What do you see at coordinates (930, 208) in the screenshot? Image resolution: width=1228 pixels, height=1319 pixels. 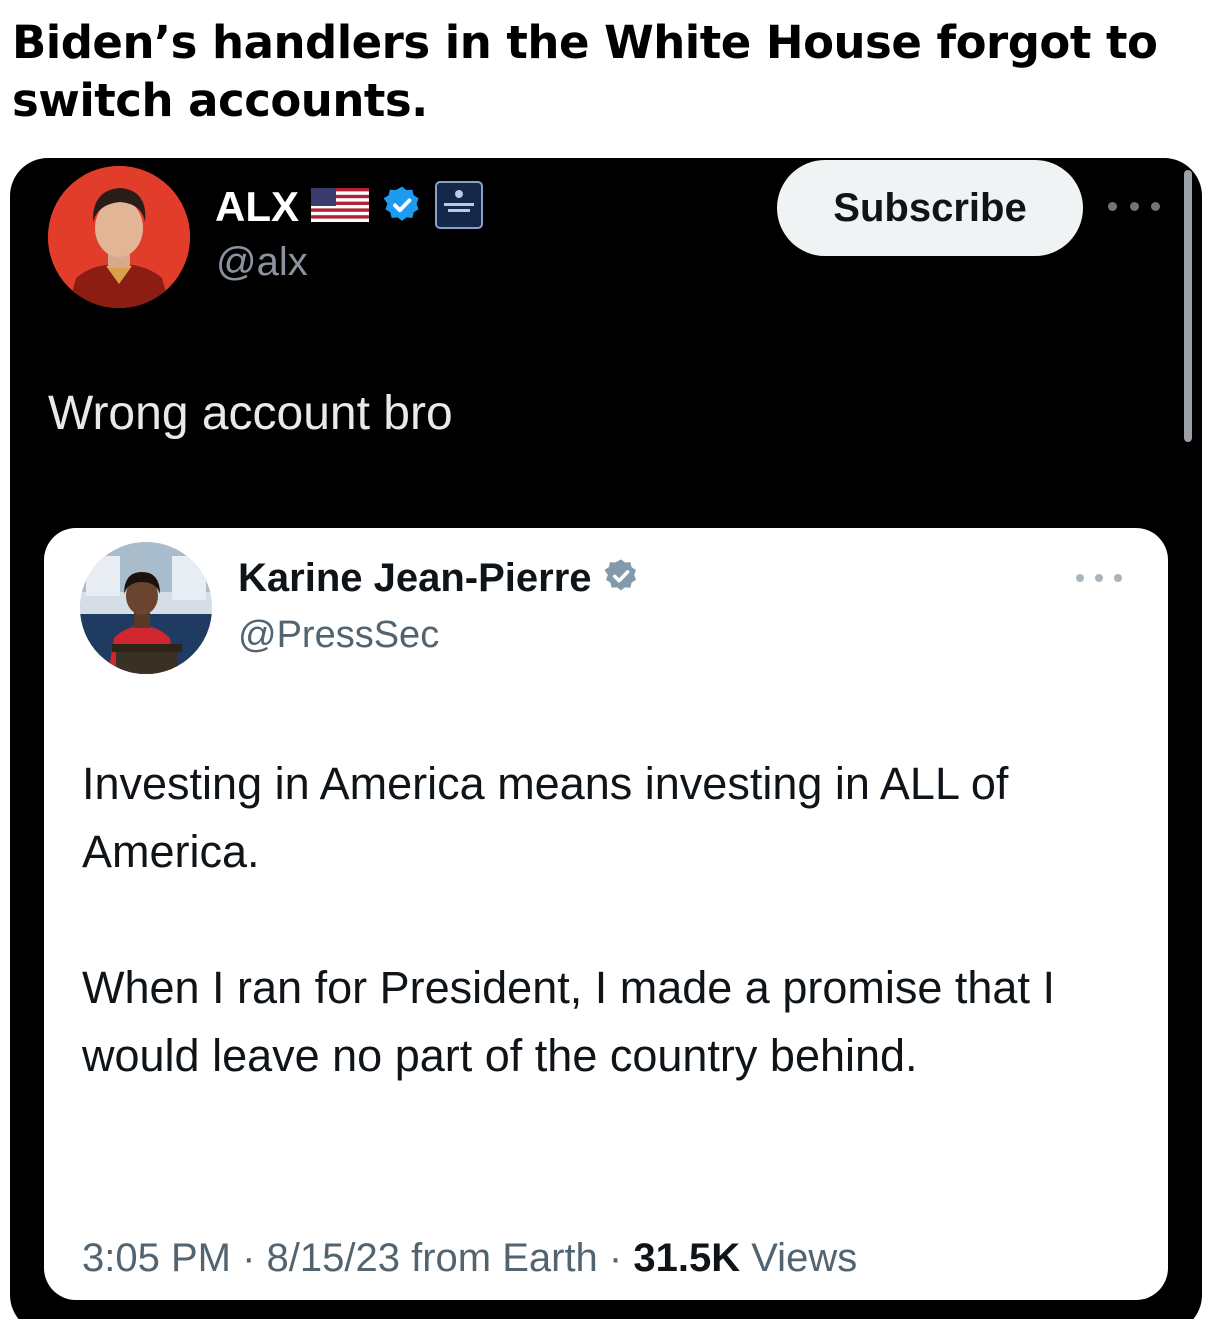 I see `subscribe-button: Subscribe` at bounding box center [930, 208].